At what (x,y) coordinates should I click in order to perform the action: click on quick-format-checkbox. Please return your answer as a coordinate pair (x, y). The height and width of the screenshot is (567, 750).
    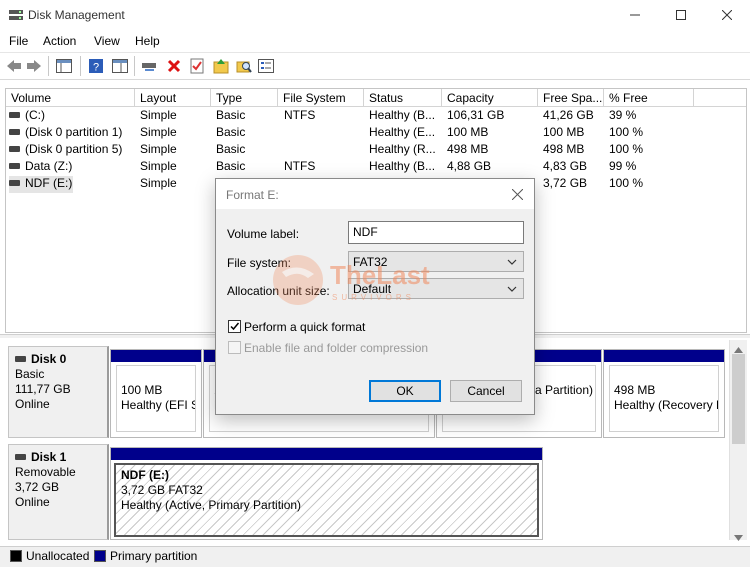
    Looking at the image, I should click on (234, 326).